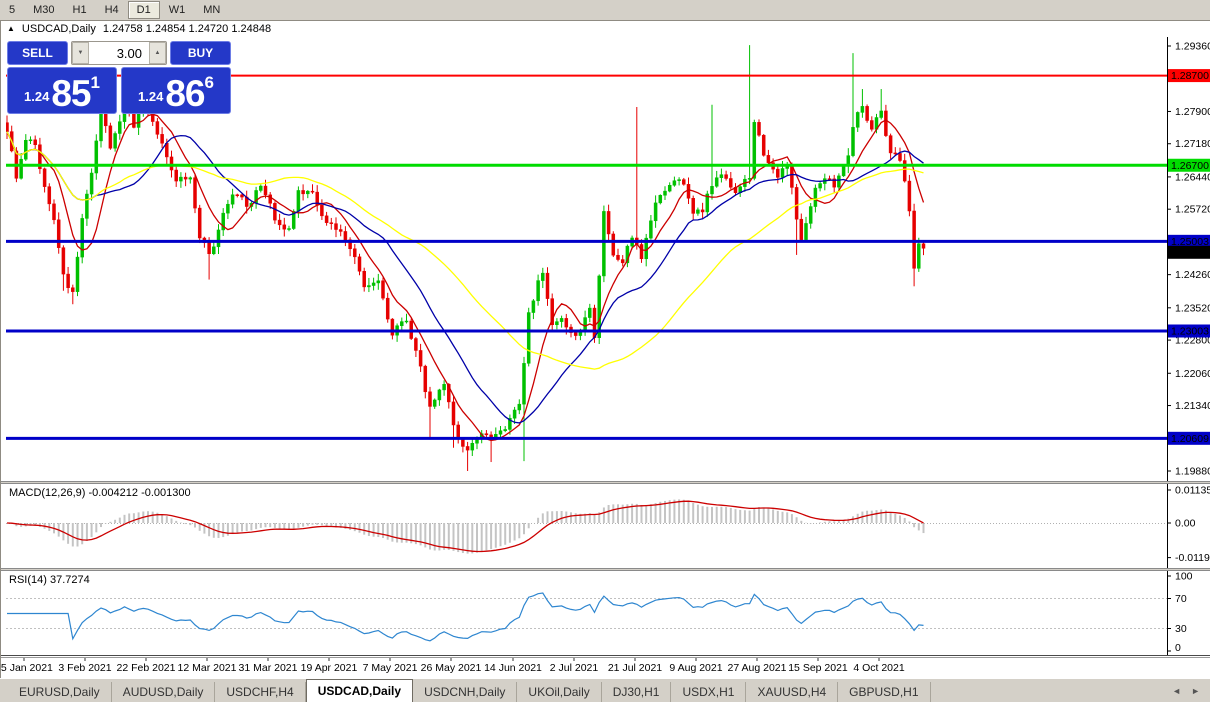 Image resolution: width=1210 pixels, height=702 pixels. I want to click on date-tick-label: 15 Sep 2021, so click(818, 668).